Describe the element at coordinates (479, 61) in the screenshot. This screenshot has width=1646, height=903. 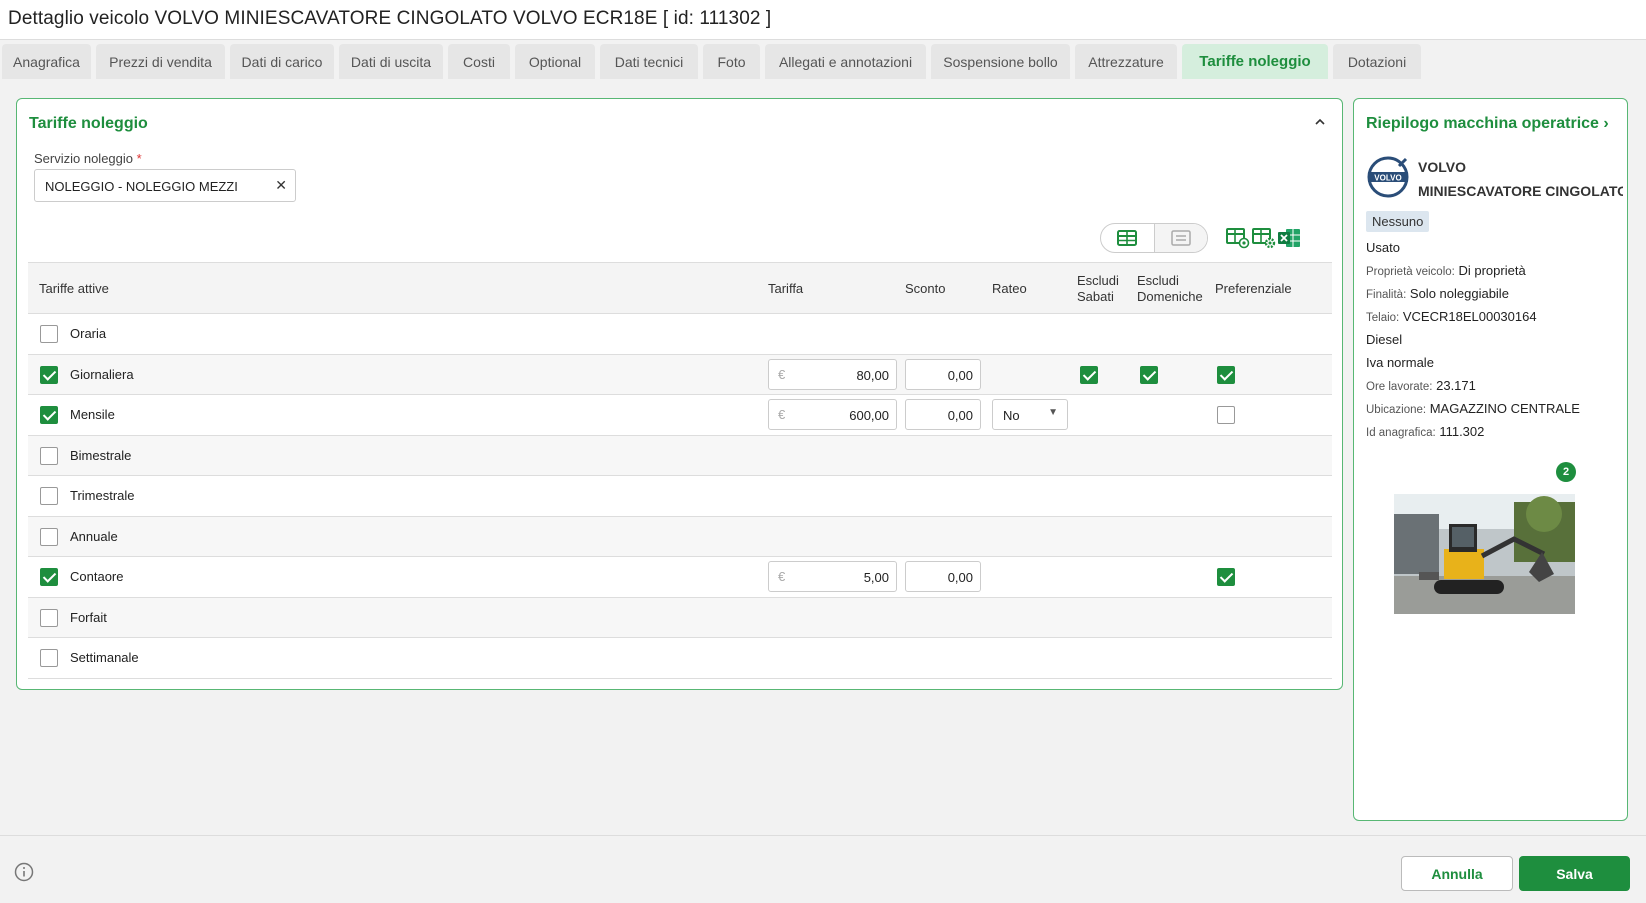
I see `tab-costi: Costi` at that location.